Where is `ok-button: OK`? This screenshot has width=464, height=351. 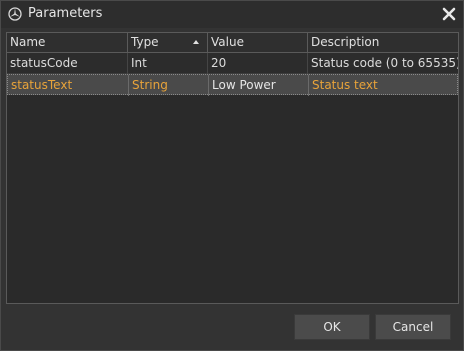 ok-button: OK is located at coordinates (332, 327).